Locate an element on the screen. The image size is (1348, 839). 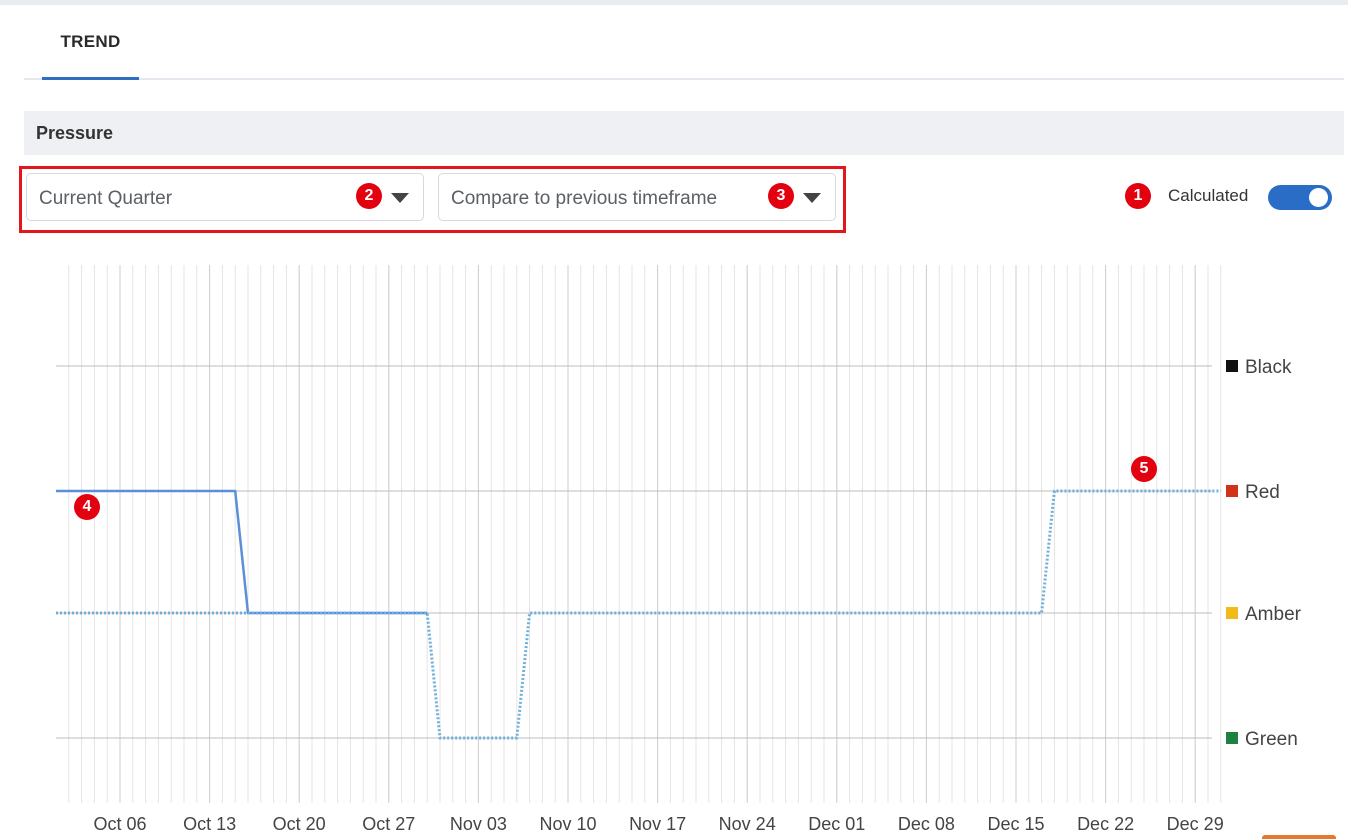
legend-label: Red is located at coordinates (1262, 492).